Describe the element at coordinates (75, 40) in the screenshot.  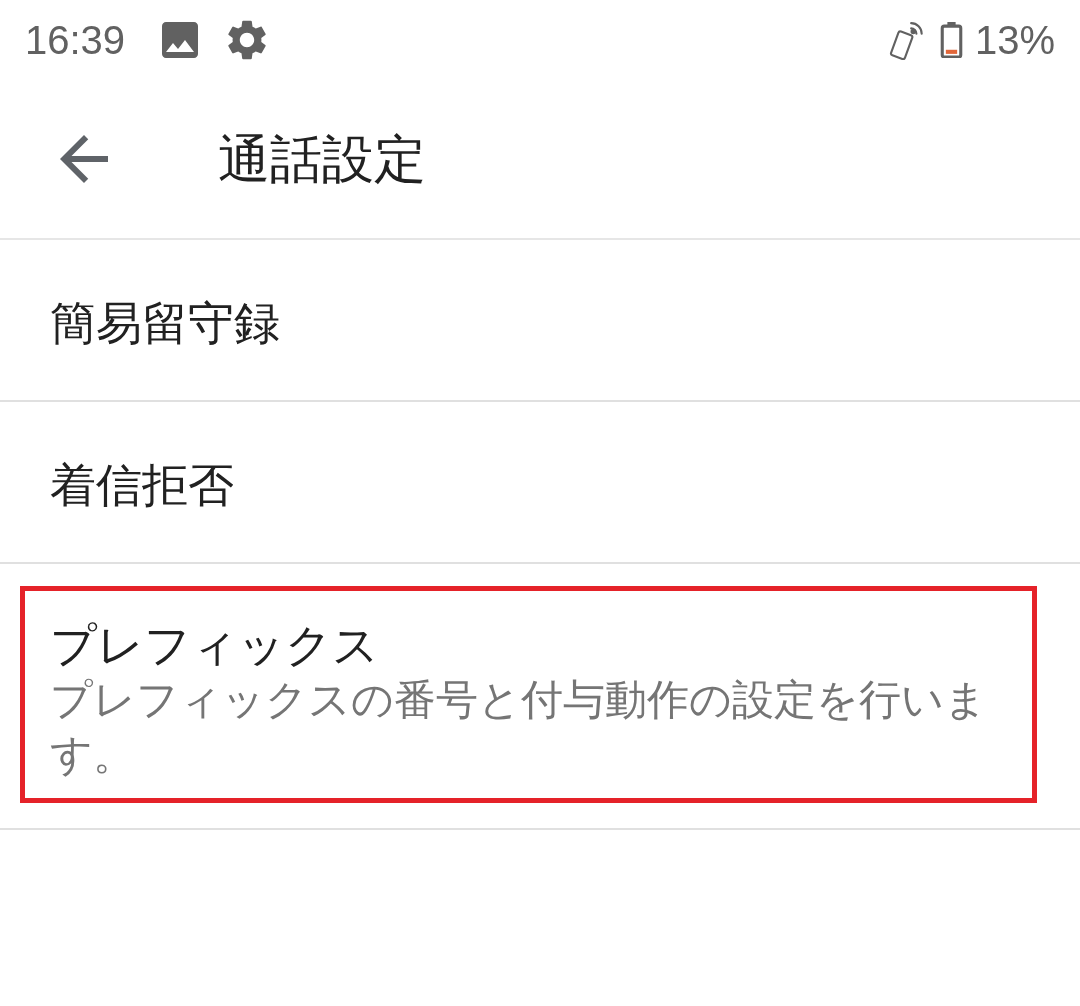
I see `status-time: 16:39` at that location.